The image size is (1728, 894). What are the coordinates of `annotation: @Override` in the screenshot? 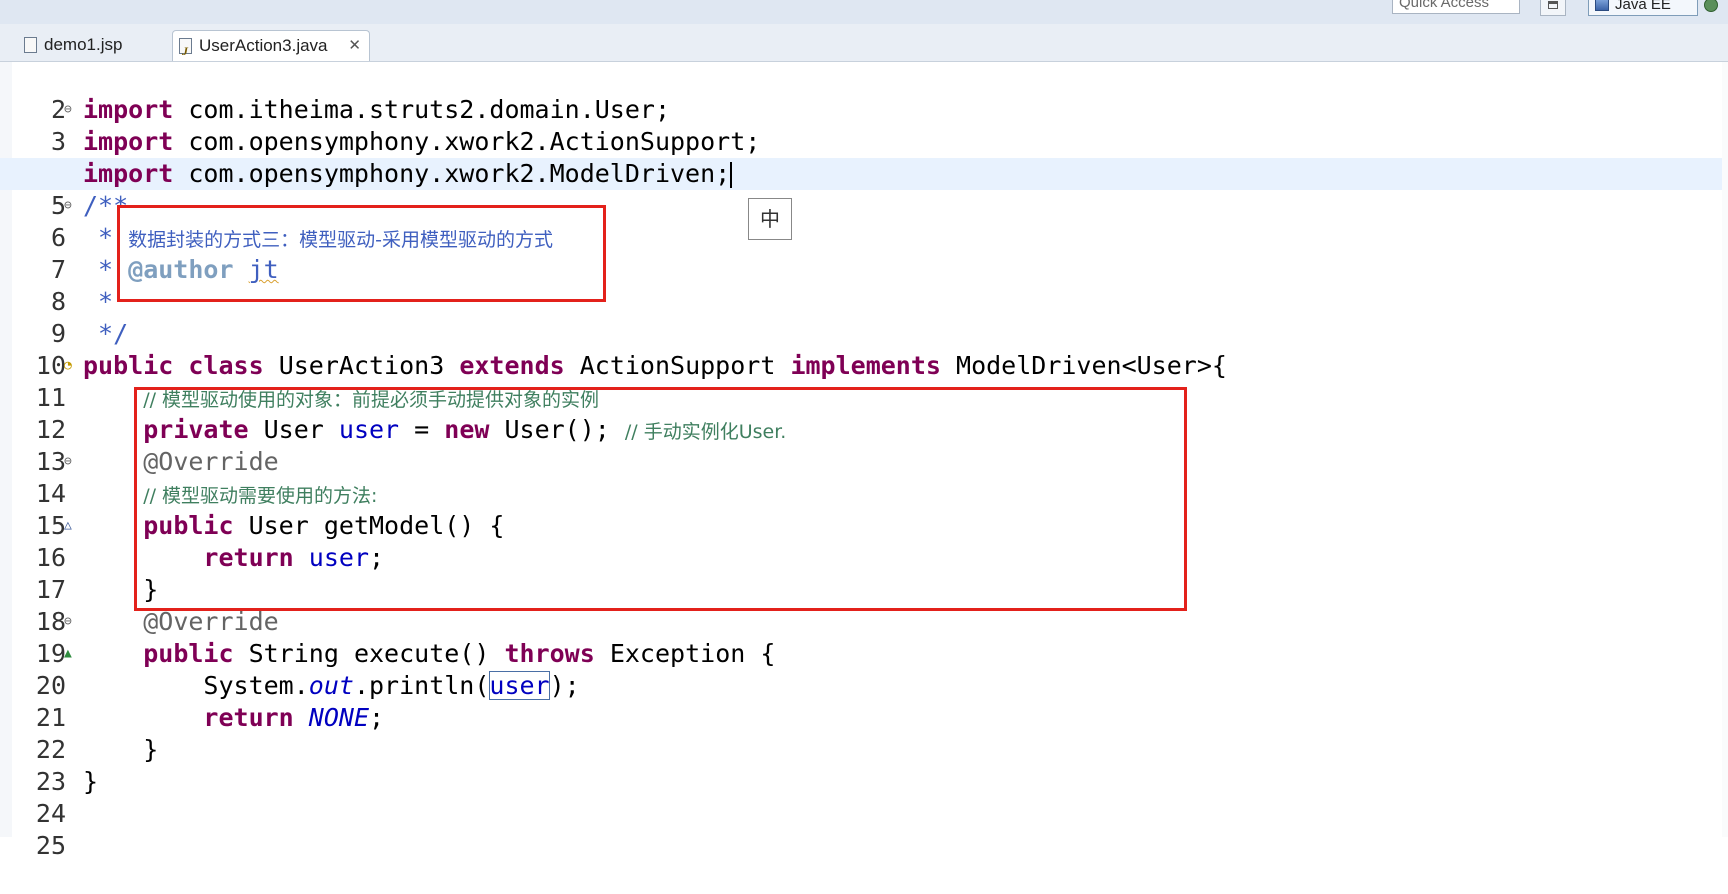 It's located at (211, 621).